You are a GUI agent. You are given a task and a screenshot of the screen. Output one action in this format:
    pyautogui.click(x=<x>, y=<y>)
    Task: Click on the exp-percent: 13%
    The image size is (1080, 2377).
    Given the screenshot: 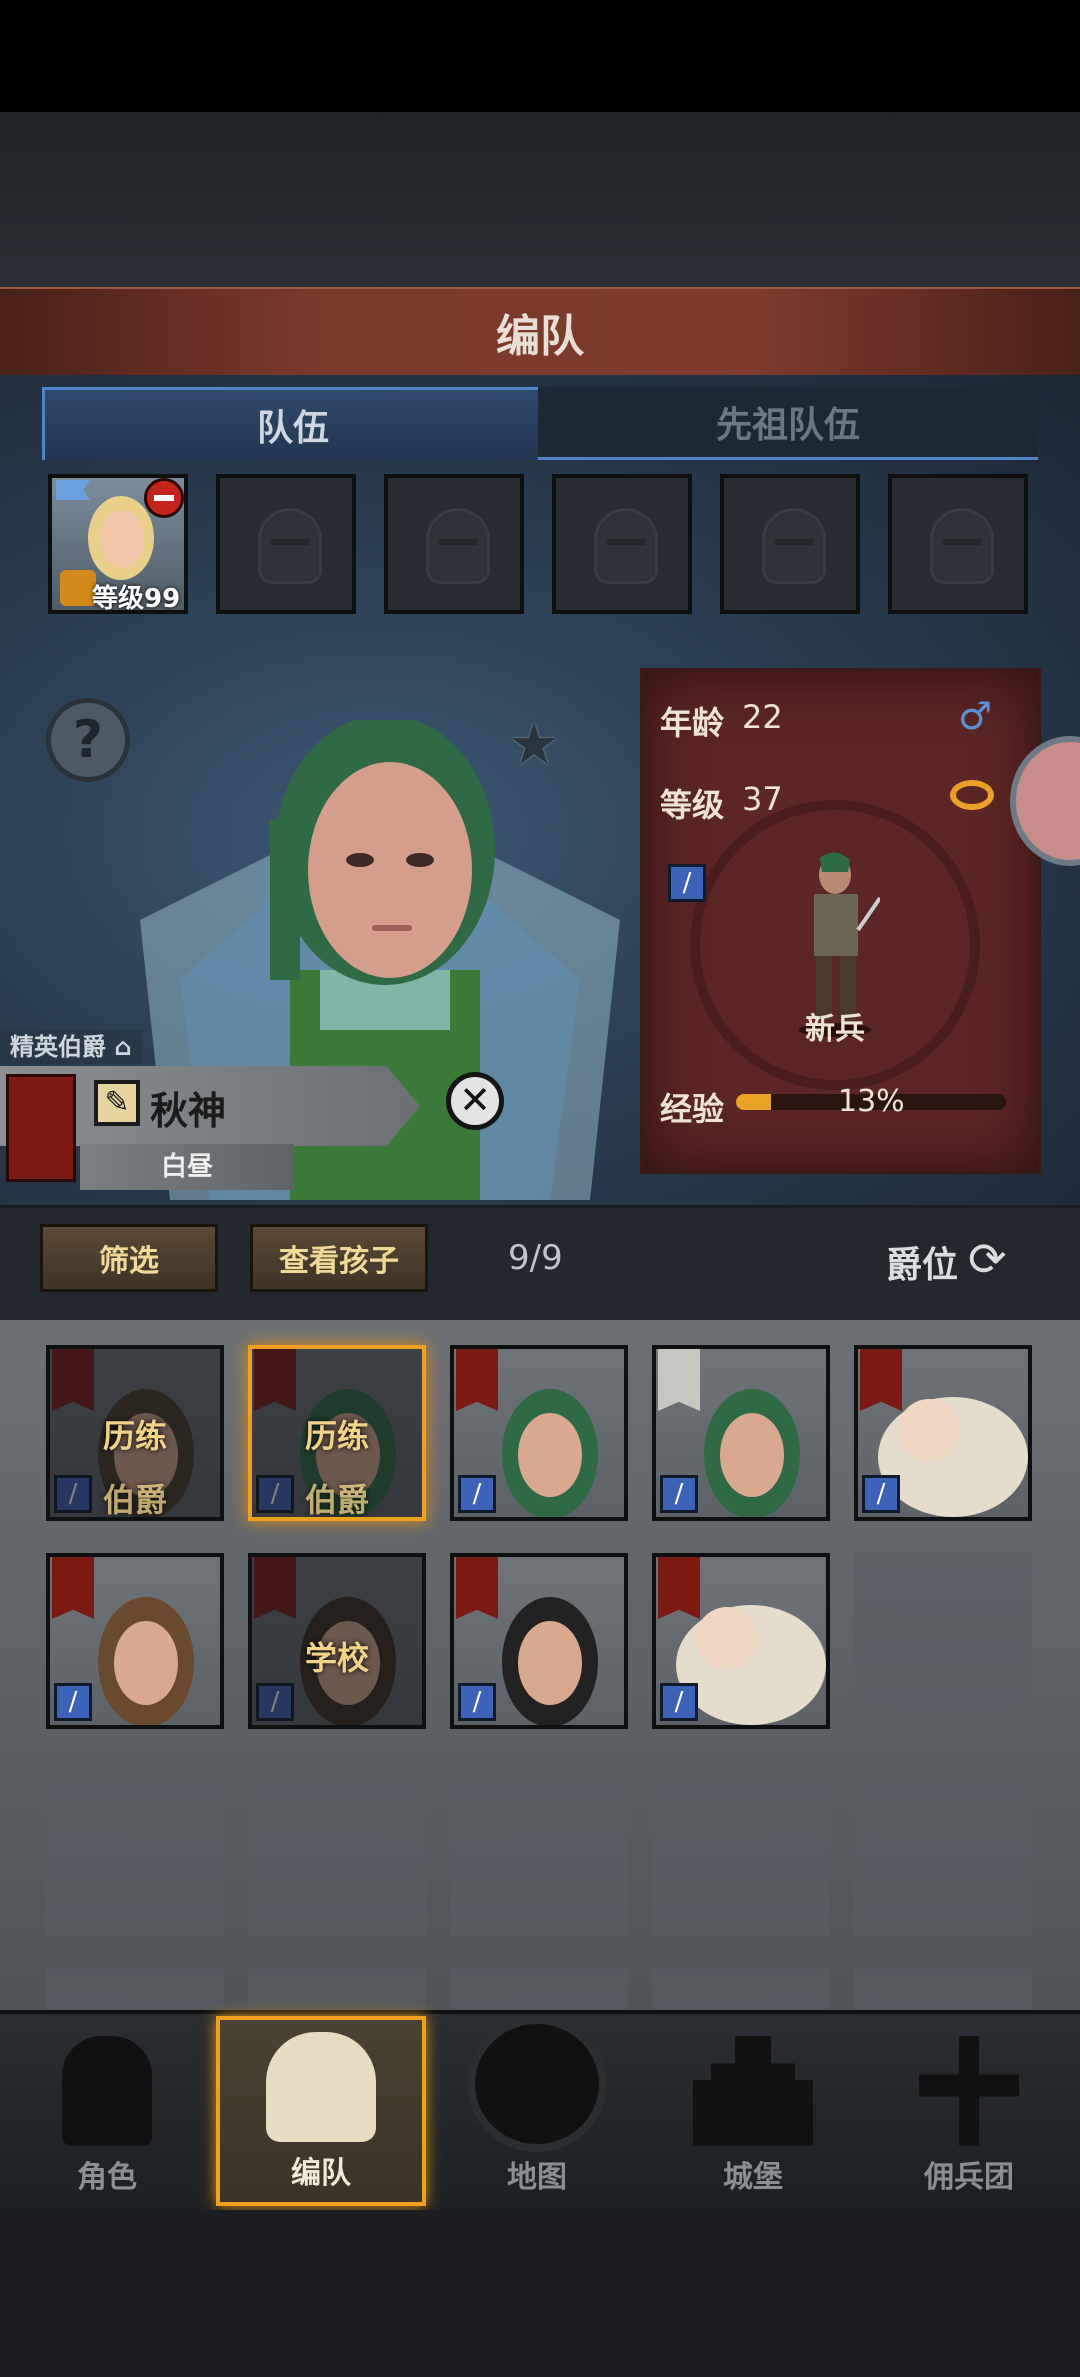 What is the action you would take?
    pyautogui.click(x=871, y=1101)
    